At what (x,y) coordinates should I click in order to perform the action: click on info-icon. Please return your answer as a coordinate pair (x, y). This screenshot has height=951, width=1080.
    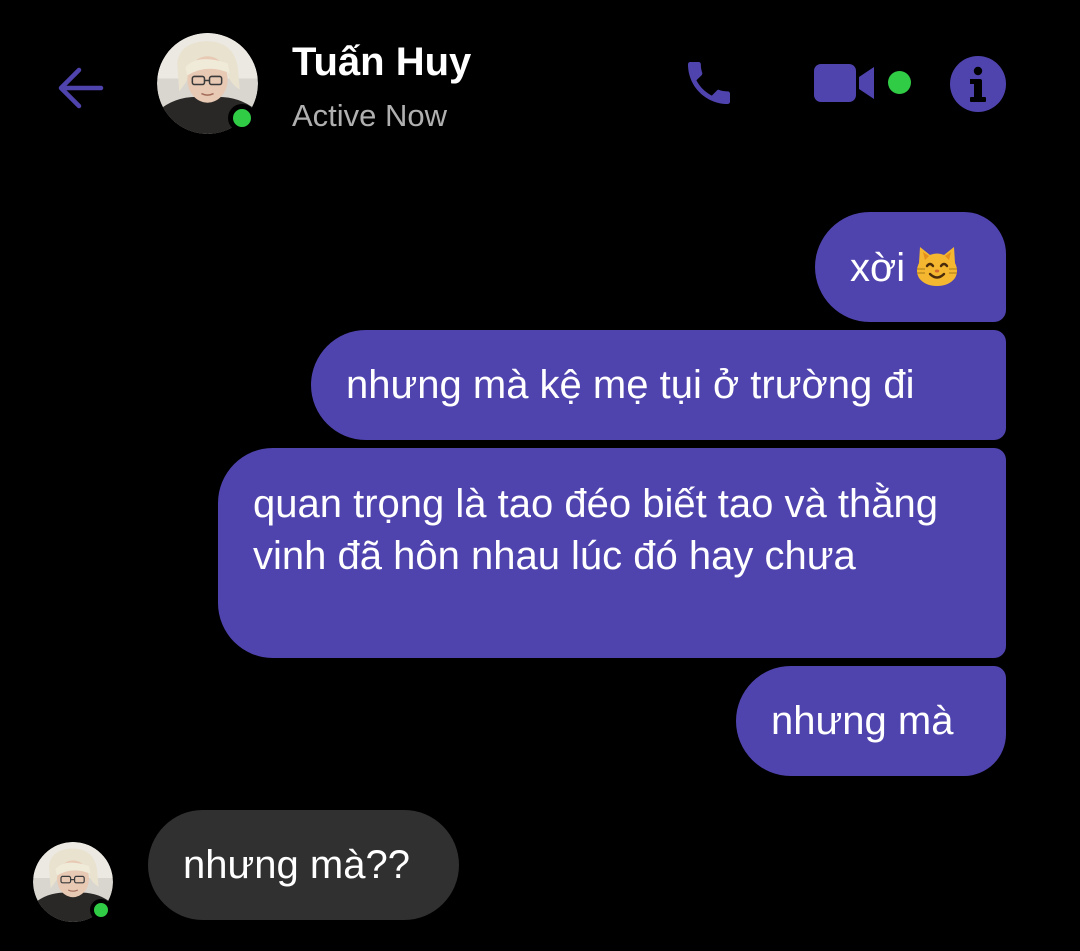
    Looking at the image, I should click on (978, 84).